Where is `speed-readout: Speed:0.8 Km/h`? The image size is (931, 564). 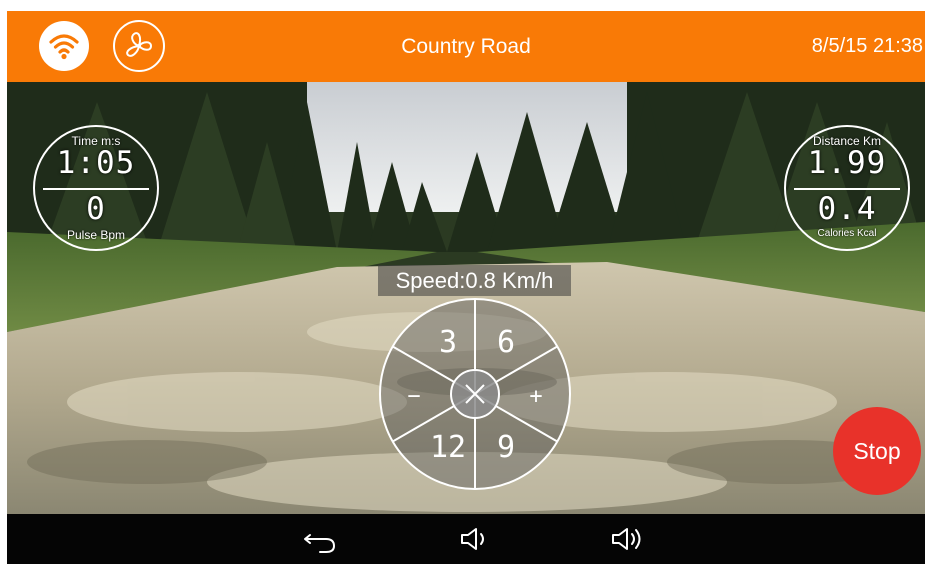
speed-readout: Speed:0.8 Km/h is located at coordinates (474, 280).